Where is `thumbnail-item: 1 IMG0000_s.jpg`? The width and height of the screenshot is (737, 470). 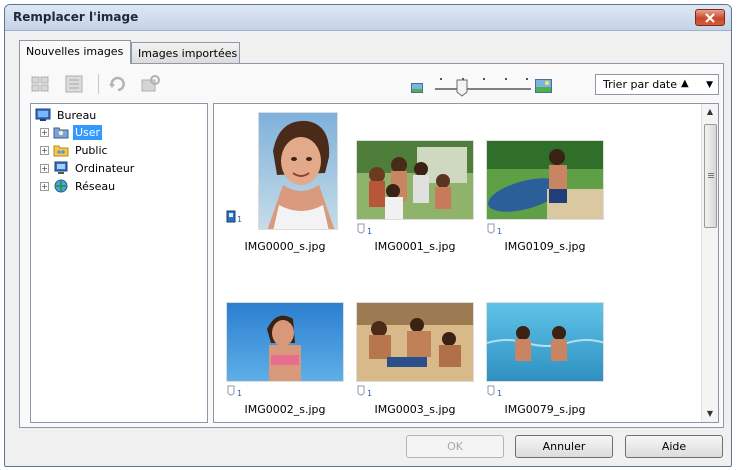
thumbnail-item: 1 IMG0000_s.jpg is located at coordinates (285, 190).